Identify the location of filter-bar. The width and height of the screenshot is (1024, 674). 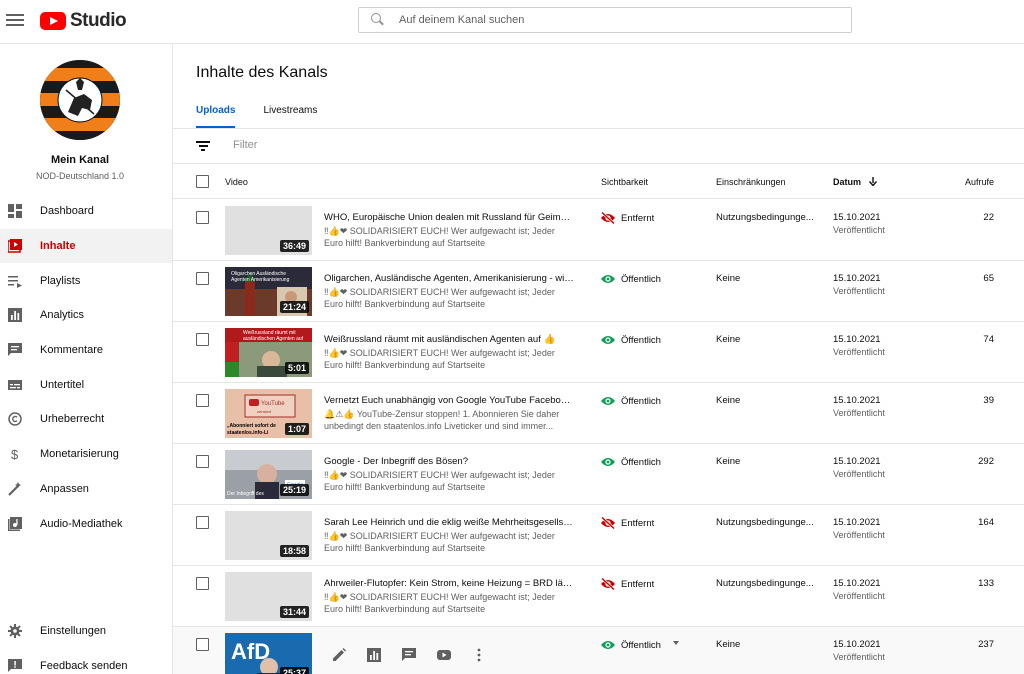
(598, 146).